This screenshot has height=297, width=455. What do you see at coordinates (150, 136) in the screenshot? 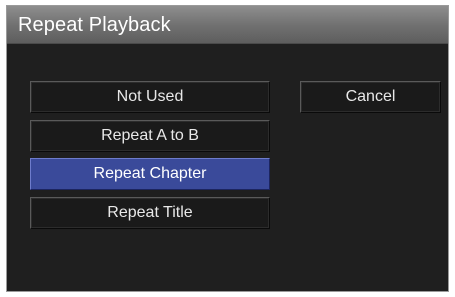
I see `repeat-a-to-b-button: Repeat A to B` at bounding box center [150, 136].